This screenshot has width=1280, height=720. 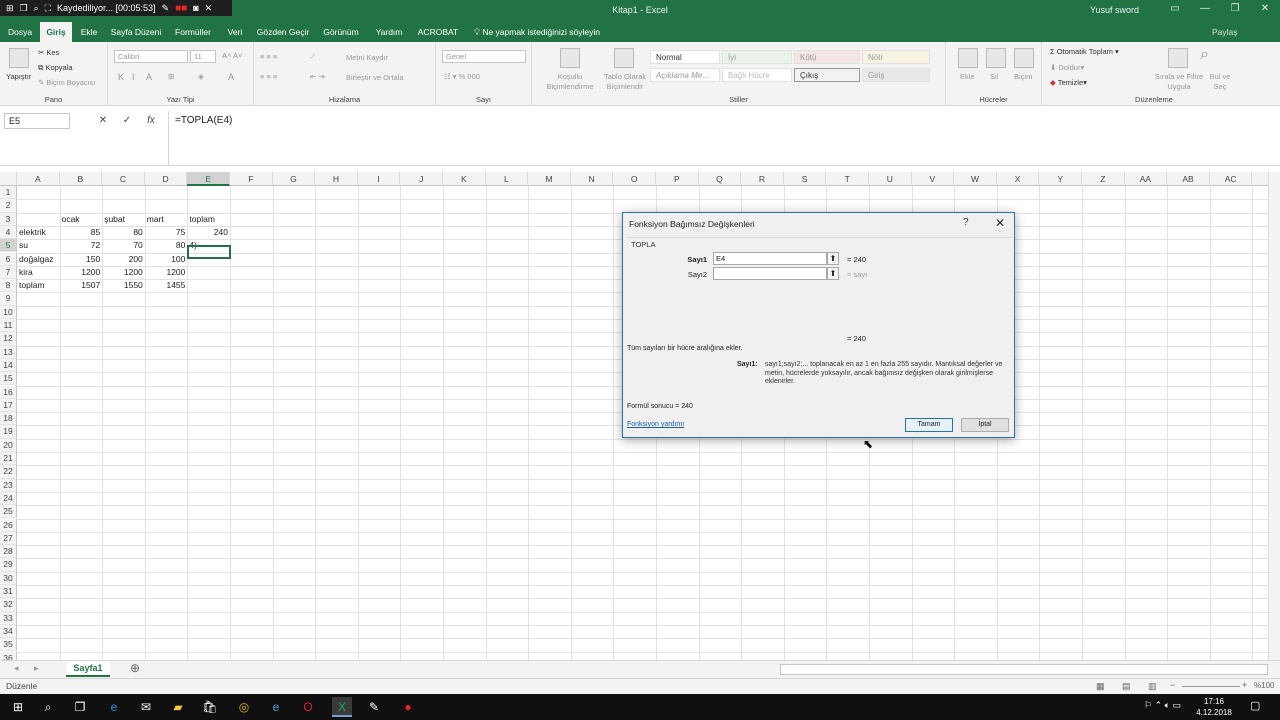 What do you see at coordinates (81, 245) in the screenshot?
I see `value-cell-b5: 72` at bounding box center [81, 245].